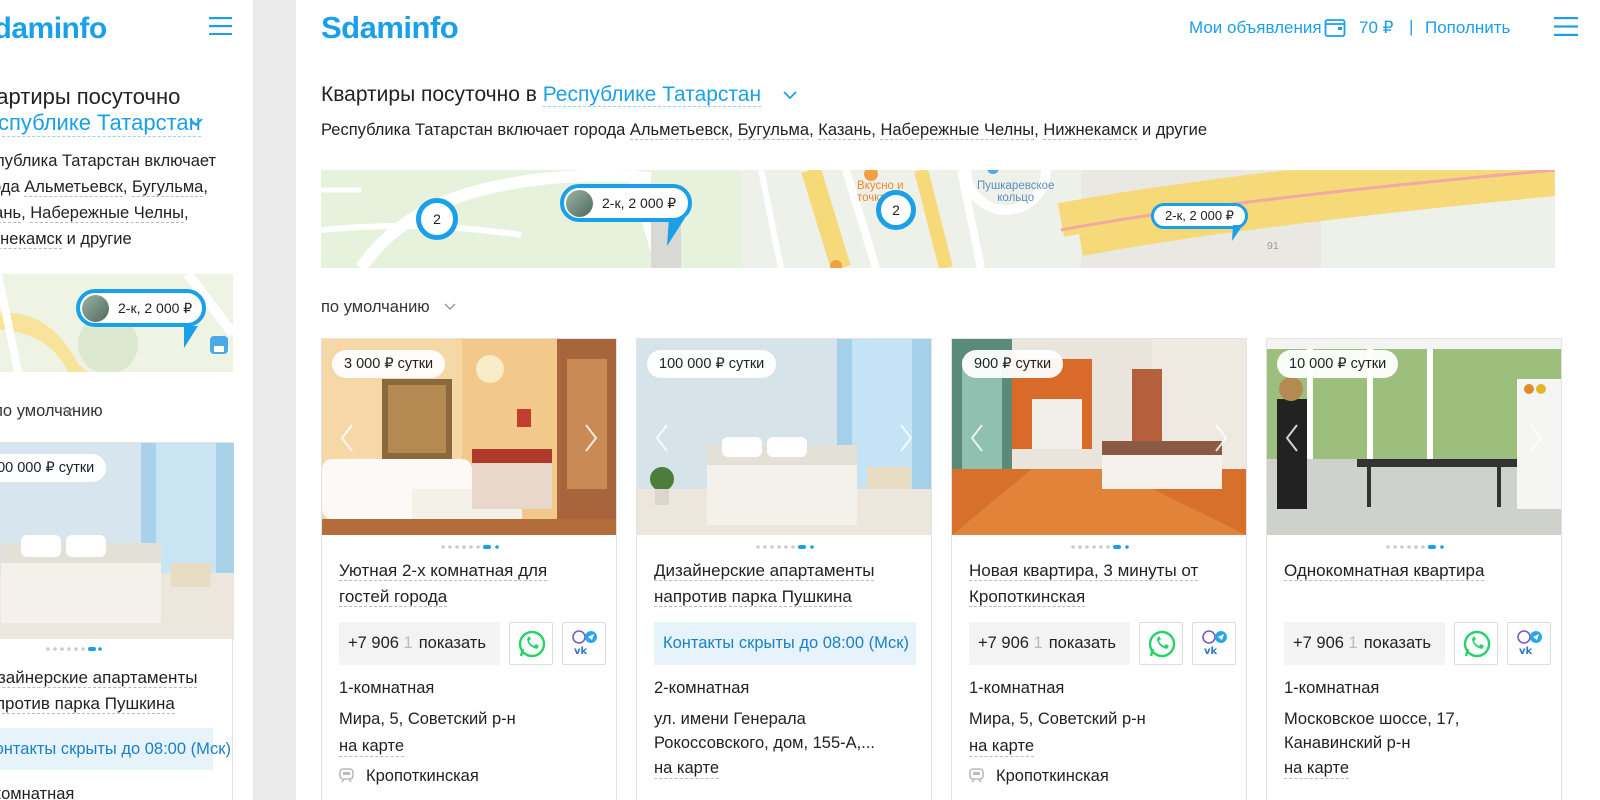 Image resolution: width=1600 pixels, height=800 pixels. Describe the element at coordinates (11, 213) in the screenshot. I see `mobile-city-link: Казань` at that location.